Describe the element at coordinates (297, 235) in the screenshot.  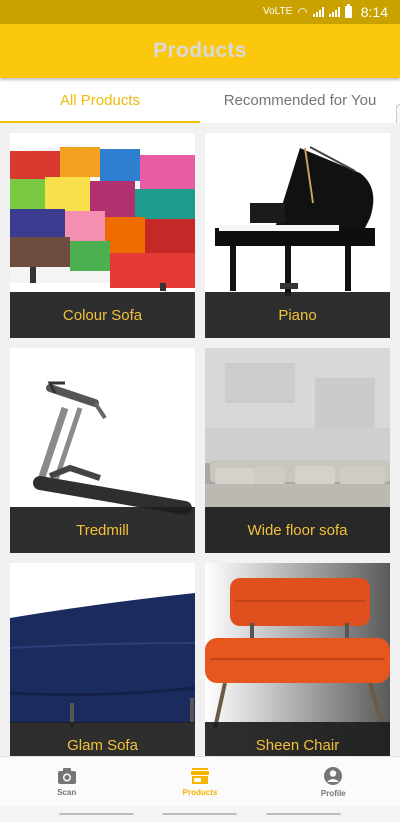
I see `product-card-piano: Piano` at that location.